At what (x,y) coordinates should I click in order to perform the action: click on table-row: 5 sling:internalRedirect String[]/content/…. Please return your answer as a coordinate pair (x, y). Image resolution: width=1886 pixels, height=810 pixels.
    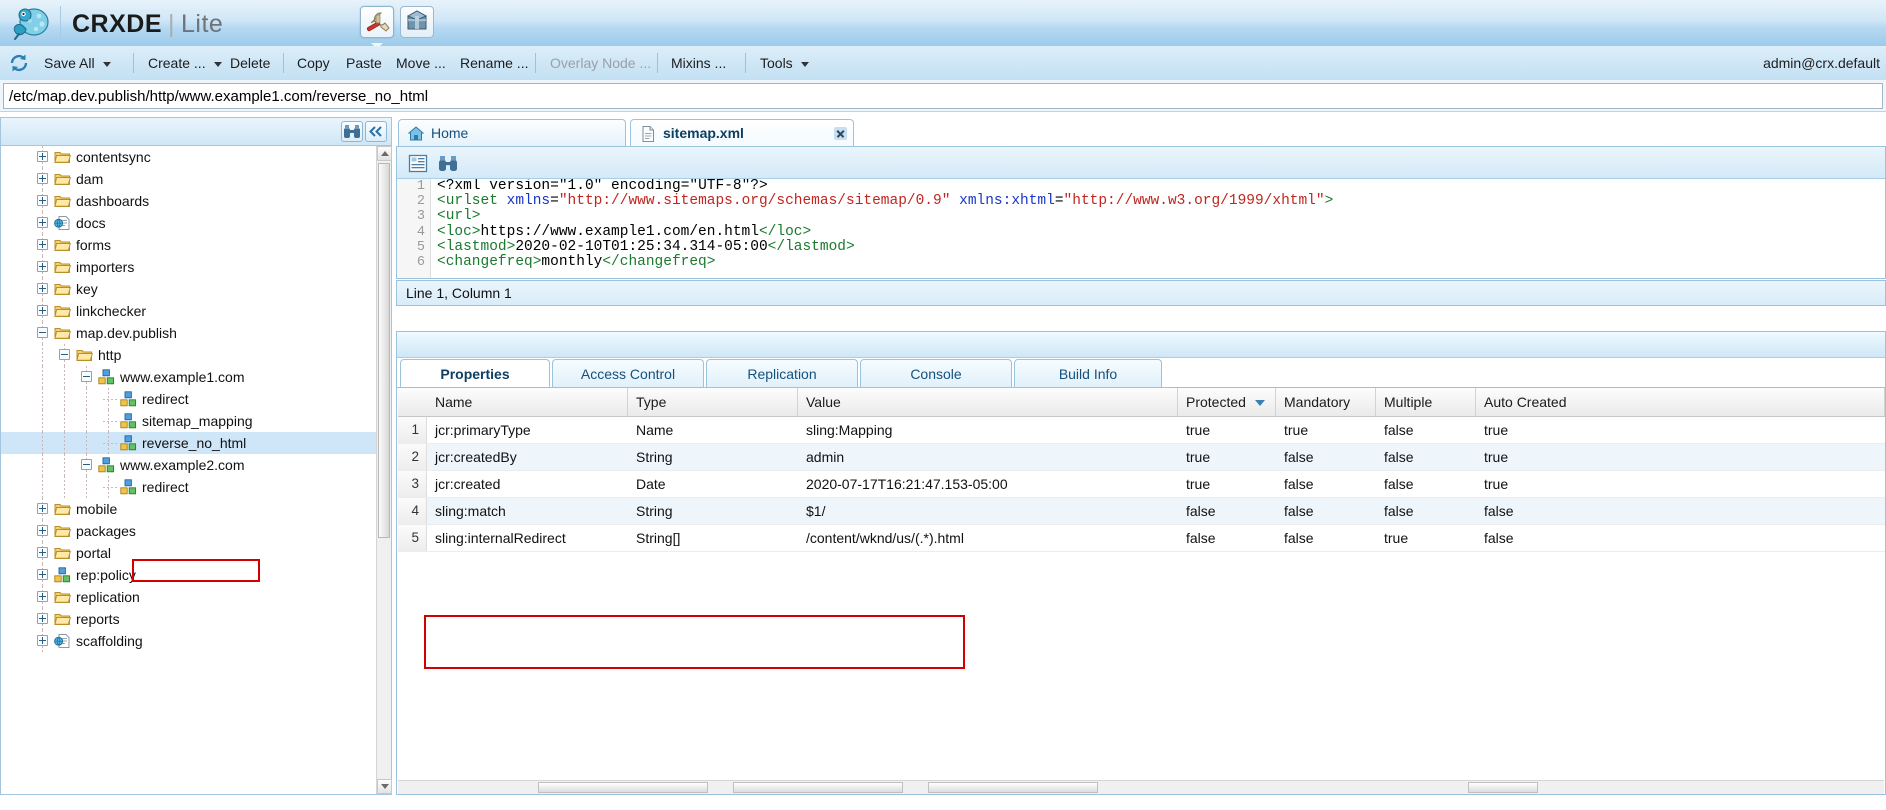
    Looking at the image, I should click on (1141, 538).